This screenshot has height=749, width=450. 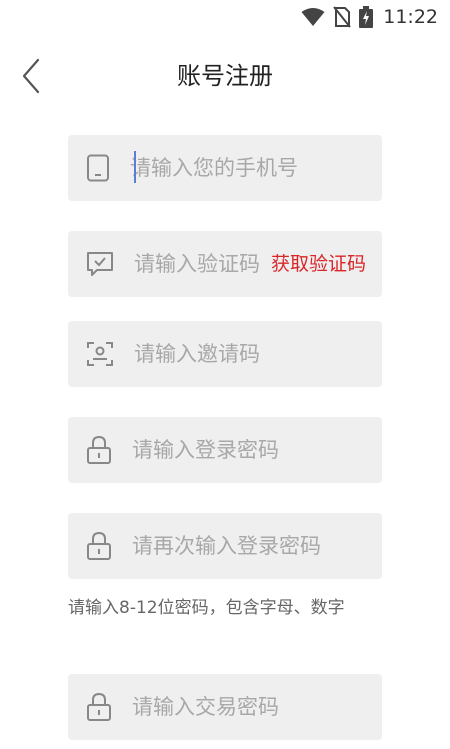 What do you see at coordinates (264, 168) in the screenshot?
I see `phone-input` at bounding box center [264, 168].